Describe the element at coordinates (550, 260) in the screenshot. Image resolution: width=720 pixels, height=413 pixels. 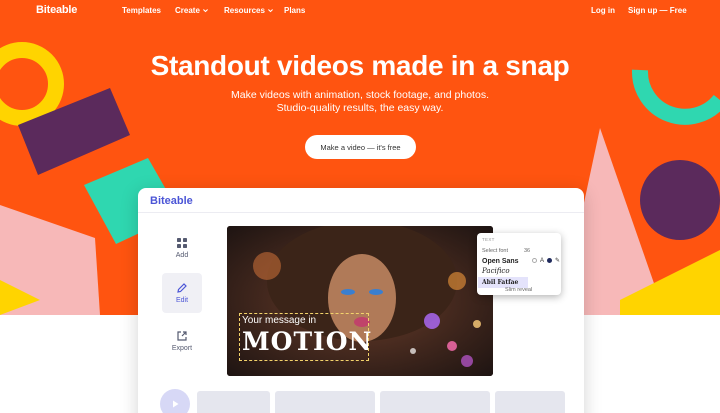
I see `color-dot-dark` at that location.